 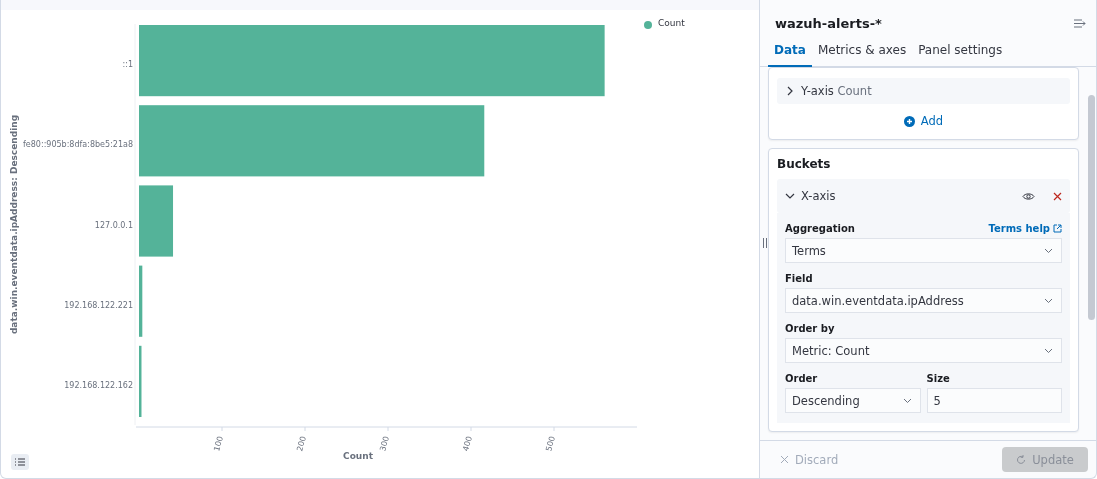 I want to click on section-title: Buckets, so click(x=804, y=164).